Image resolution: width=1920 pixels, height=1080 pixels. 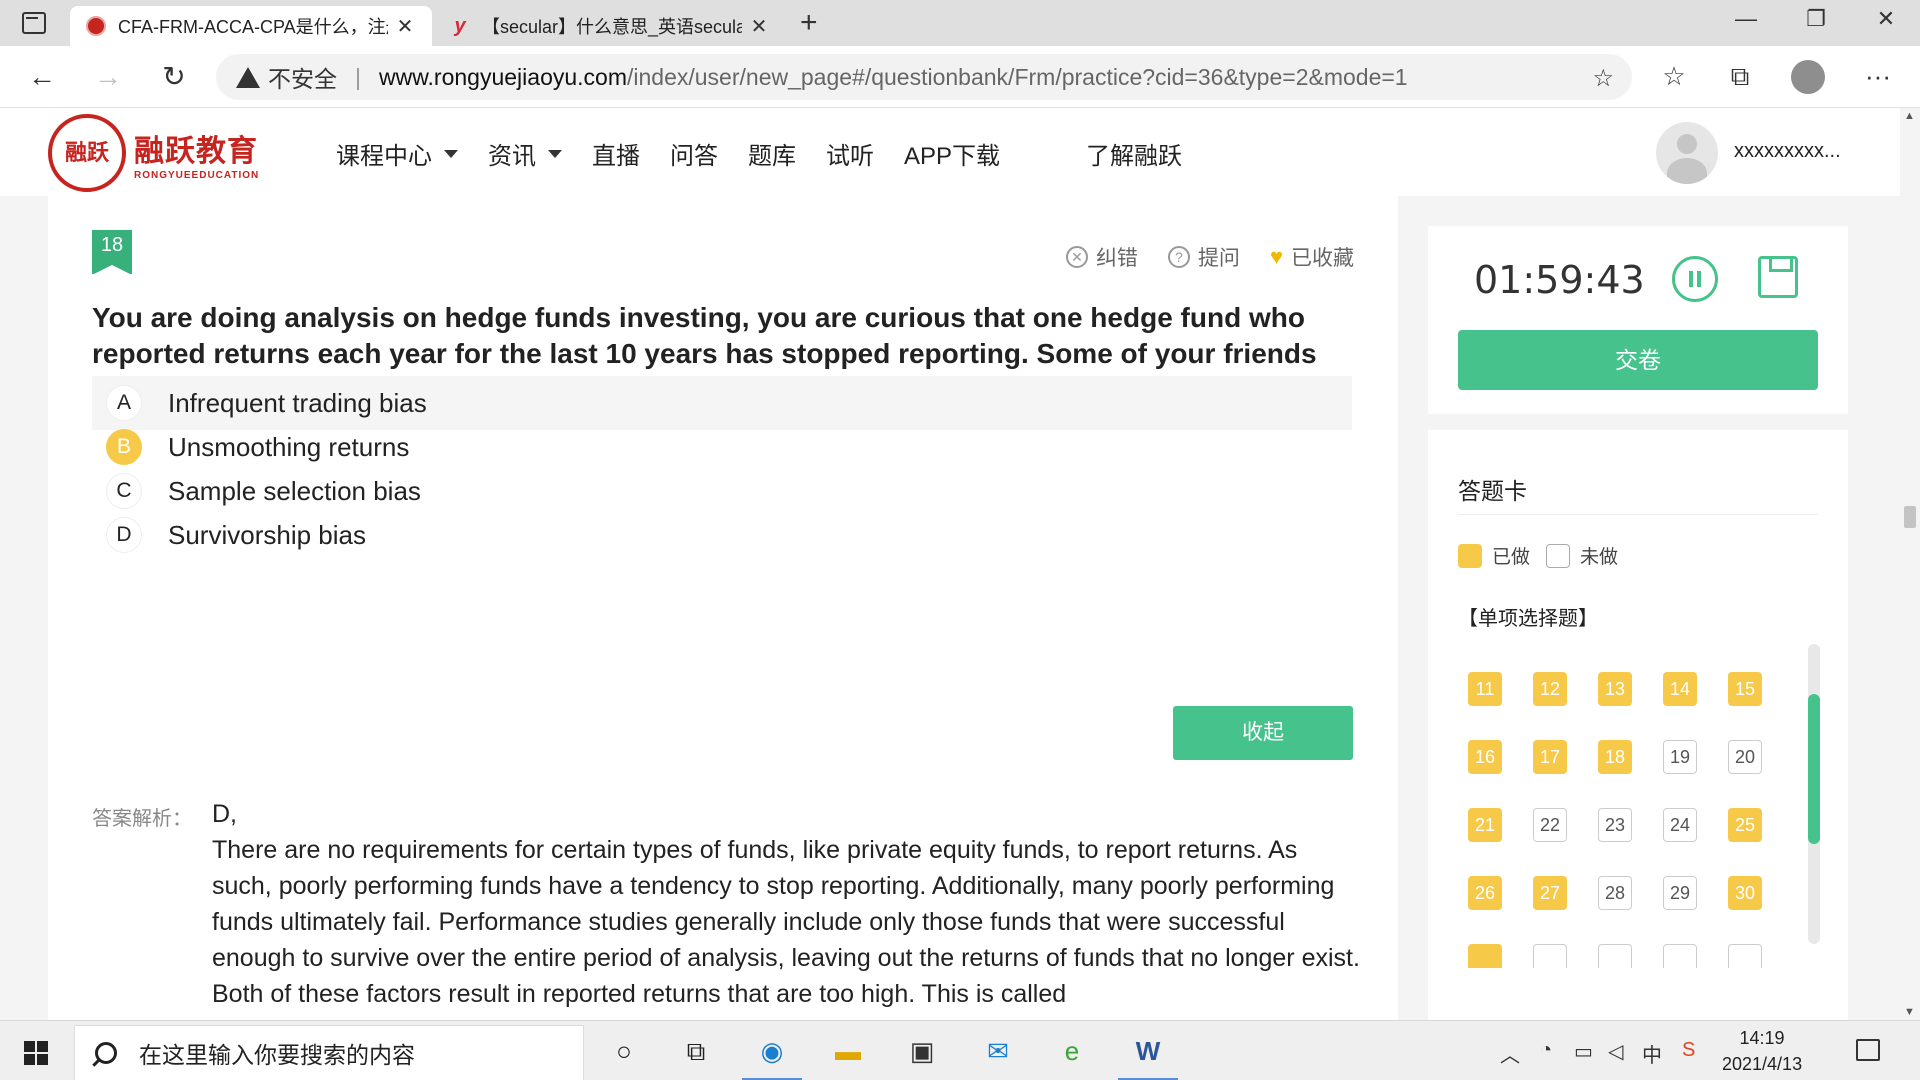 What do you see at coordinates (87, 153) in the screenshot?
I see `logo-seal: 融跃` at bounding box center [87, 153].